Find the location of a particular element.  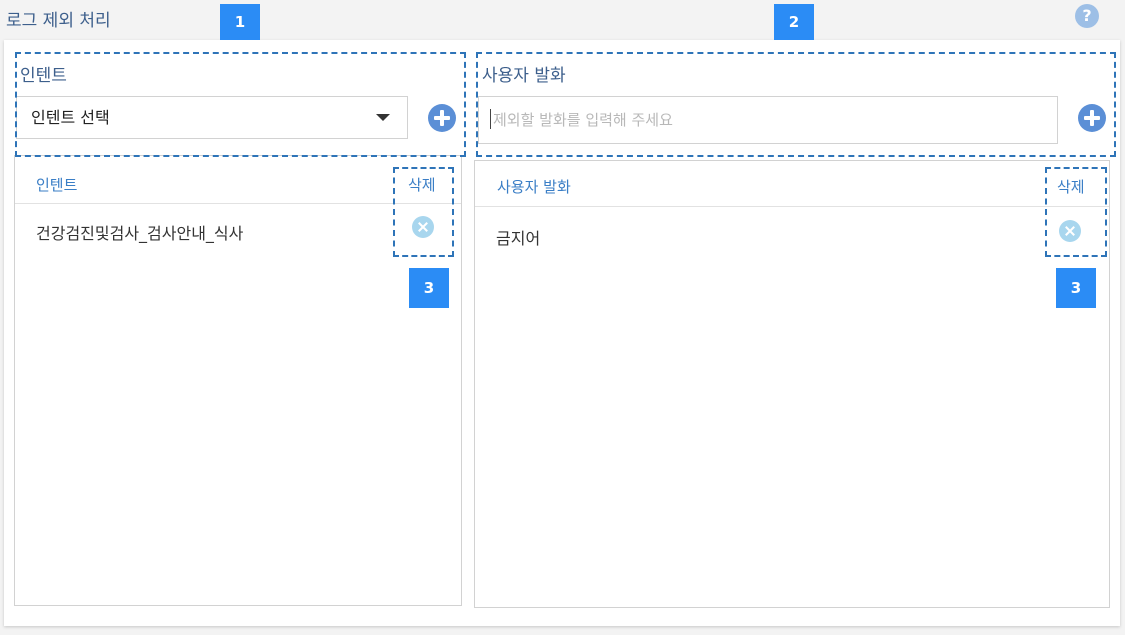

intent-section-label: 인텐트 is located at coordinates (43, 76).